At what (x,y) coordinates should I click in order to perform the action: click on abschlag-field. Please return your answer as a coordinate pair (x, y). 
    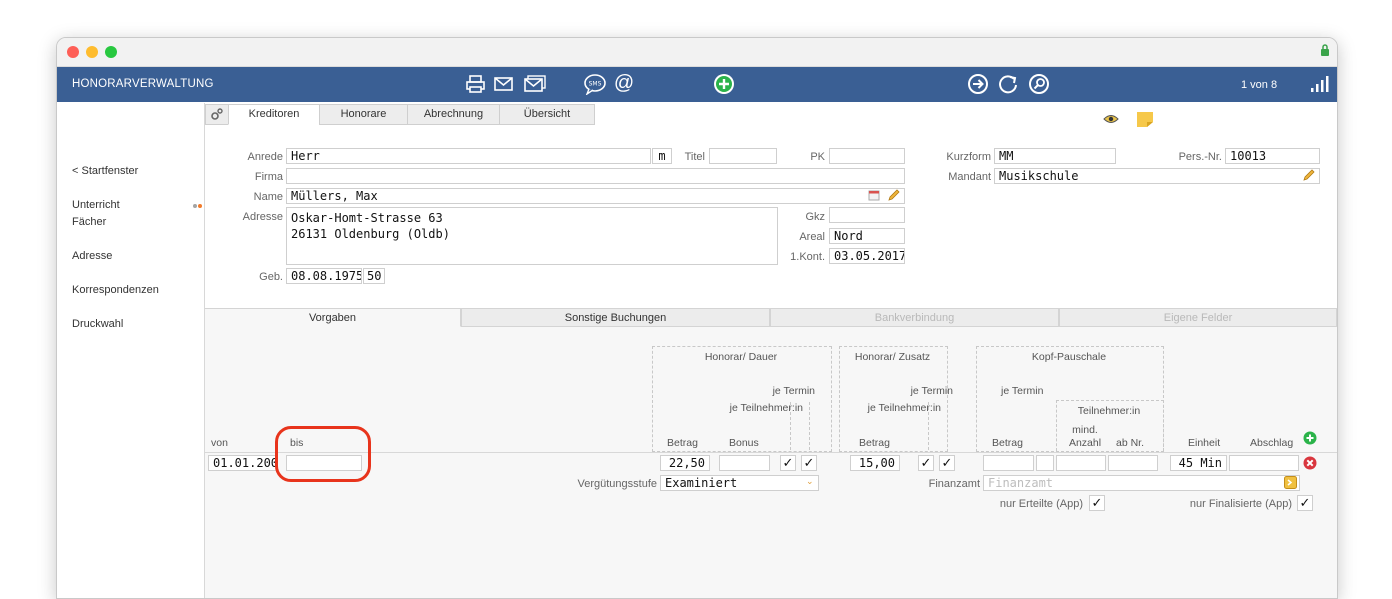
    Looking at the image, I should click on (1264, 463).